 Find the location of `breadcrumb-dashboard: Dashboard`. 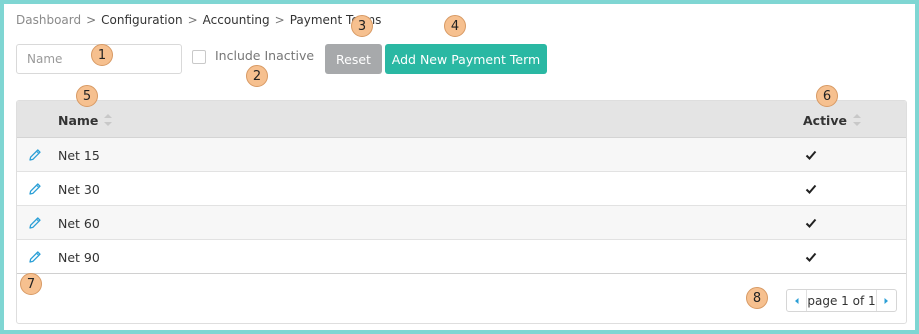

breadcrumb-dashboard: Dashboard is located at coordinates (48, 20).